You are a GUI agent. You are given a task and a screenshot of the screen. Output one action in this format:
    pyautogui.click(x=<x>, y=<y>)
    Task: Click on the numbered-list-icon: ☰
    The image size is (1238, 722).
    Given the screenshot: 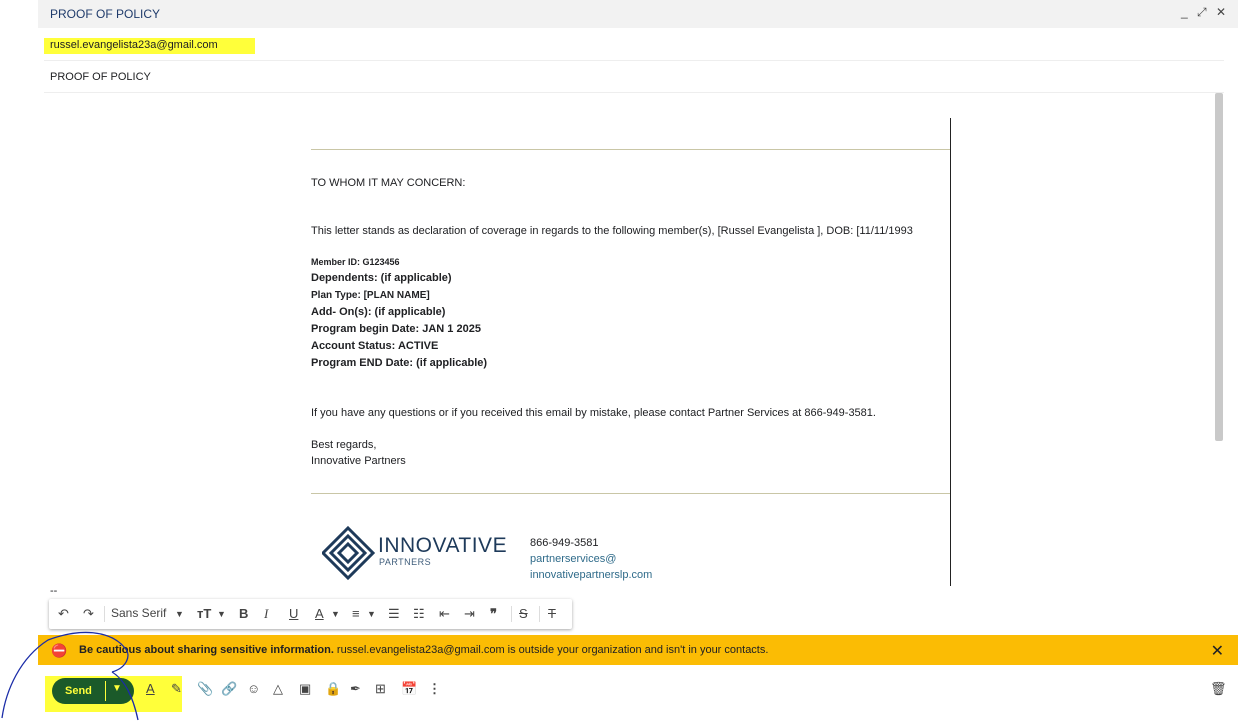 What is the action you would take?
    pyautogui.click(x=394, y=614)
    